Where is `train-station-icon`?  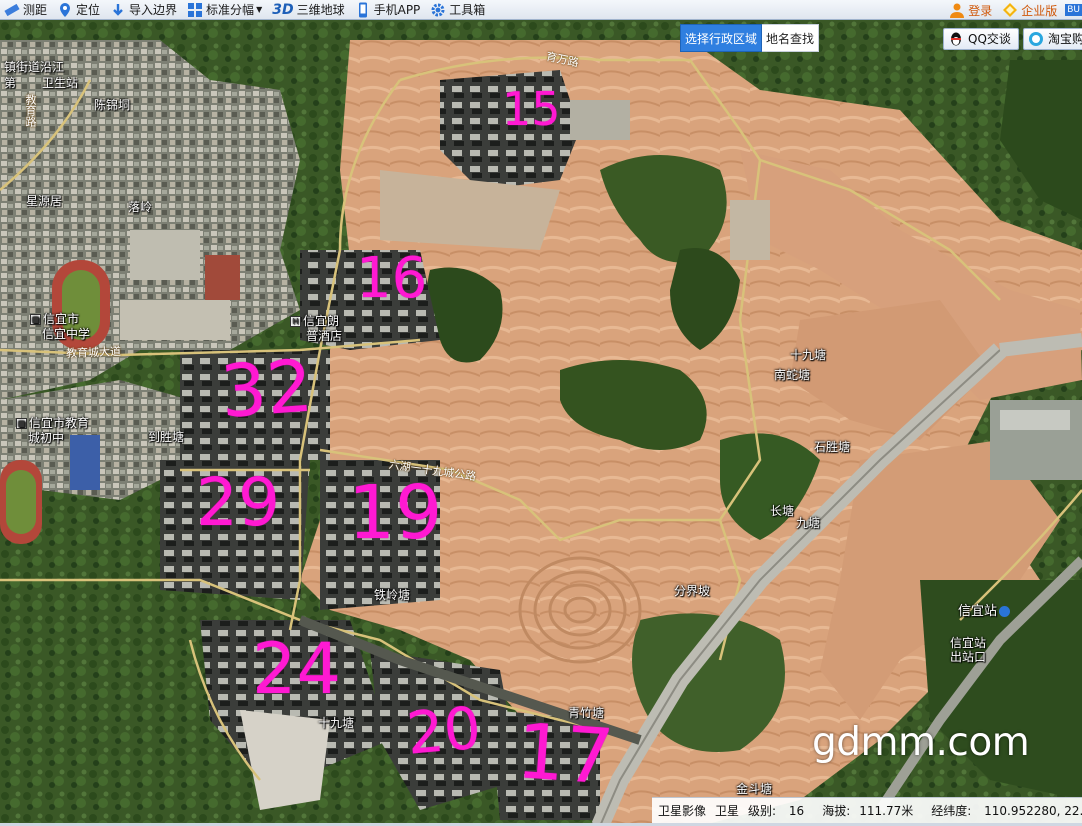
train-station-icon is located at coordinates (1005, 611).